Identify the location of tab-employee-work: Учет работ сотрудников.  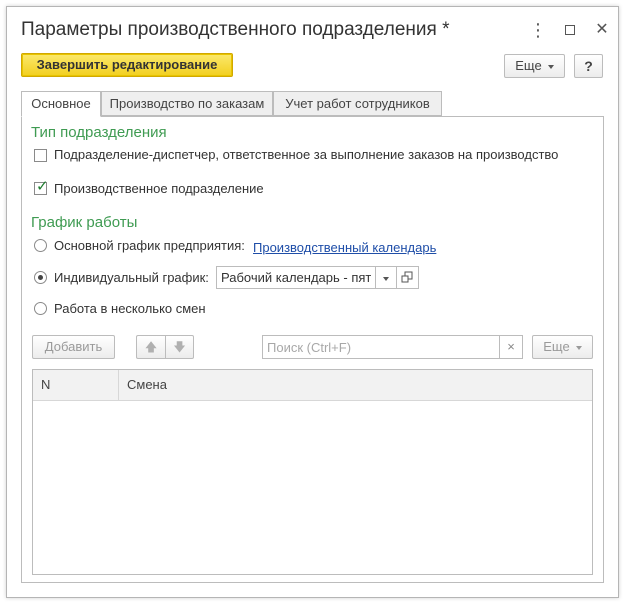
(357, 103).